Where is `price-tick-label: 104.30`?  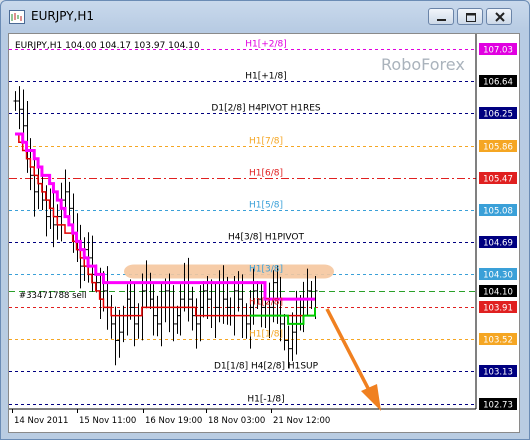
price-tick-label: 104.30 is located at coordinates (498, 276).